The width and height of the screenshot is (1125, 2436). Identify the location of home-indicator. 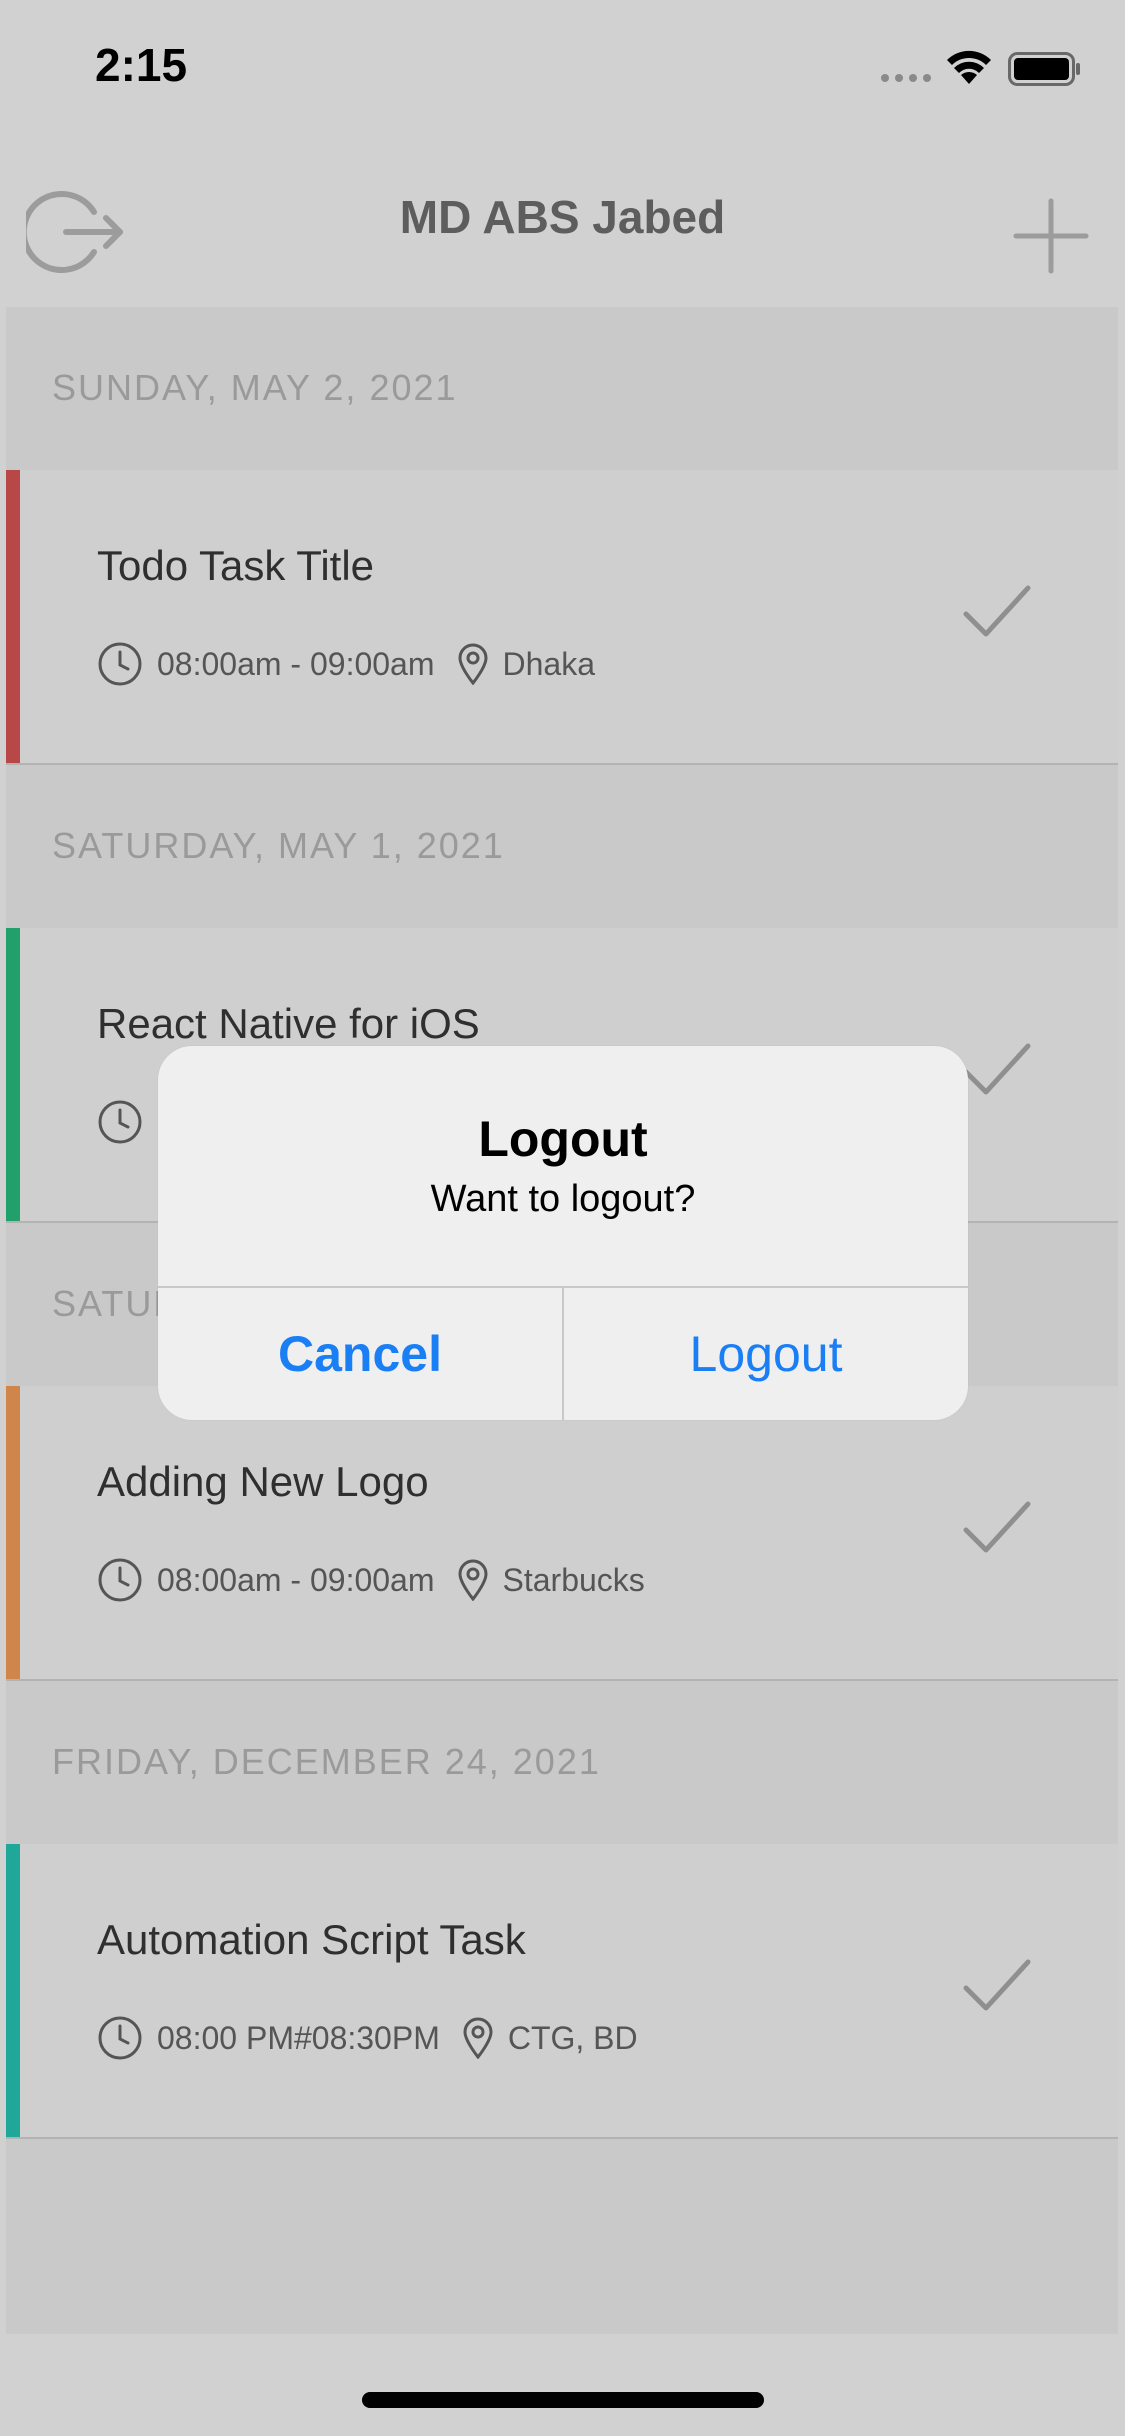
(563, 2400).